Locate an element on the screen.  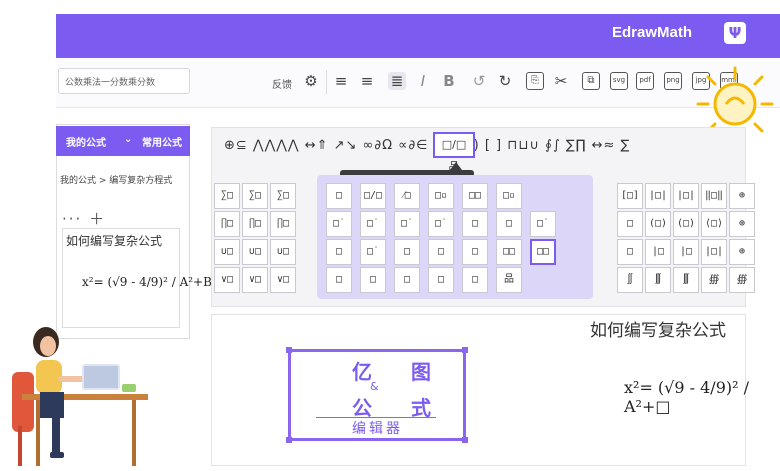
tooltip-arrow is located at coordinates (456, 166).